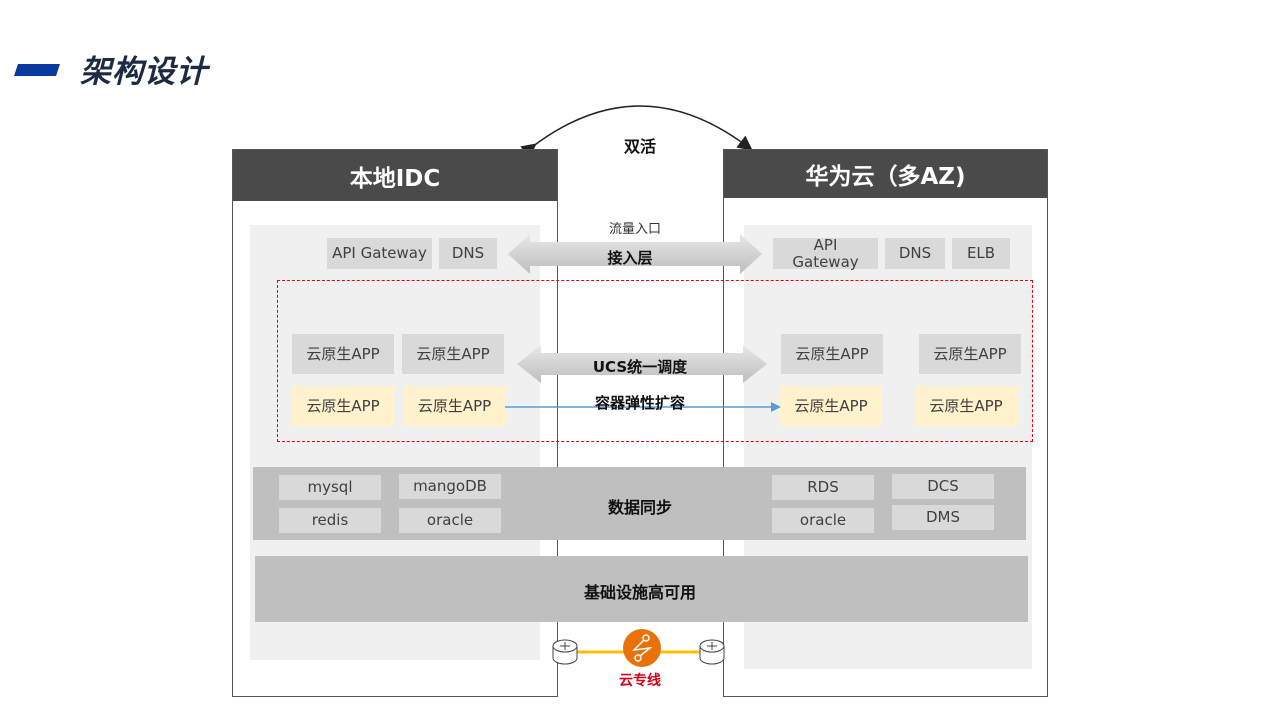  Describe the element at coordinates (343, 354) in the screenshot. I see `left-app-1: 云原生APP` at that location.